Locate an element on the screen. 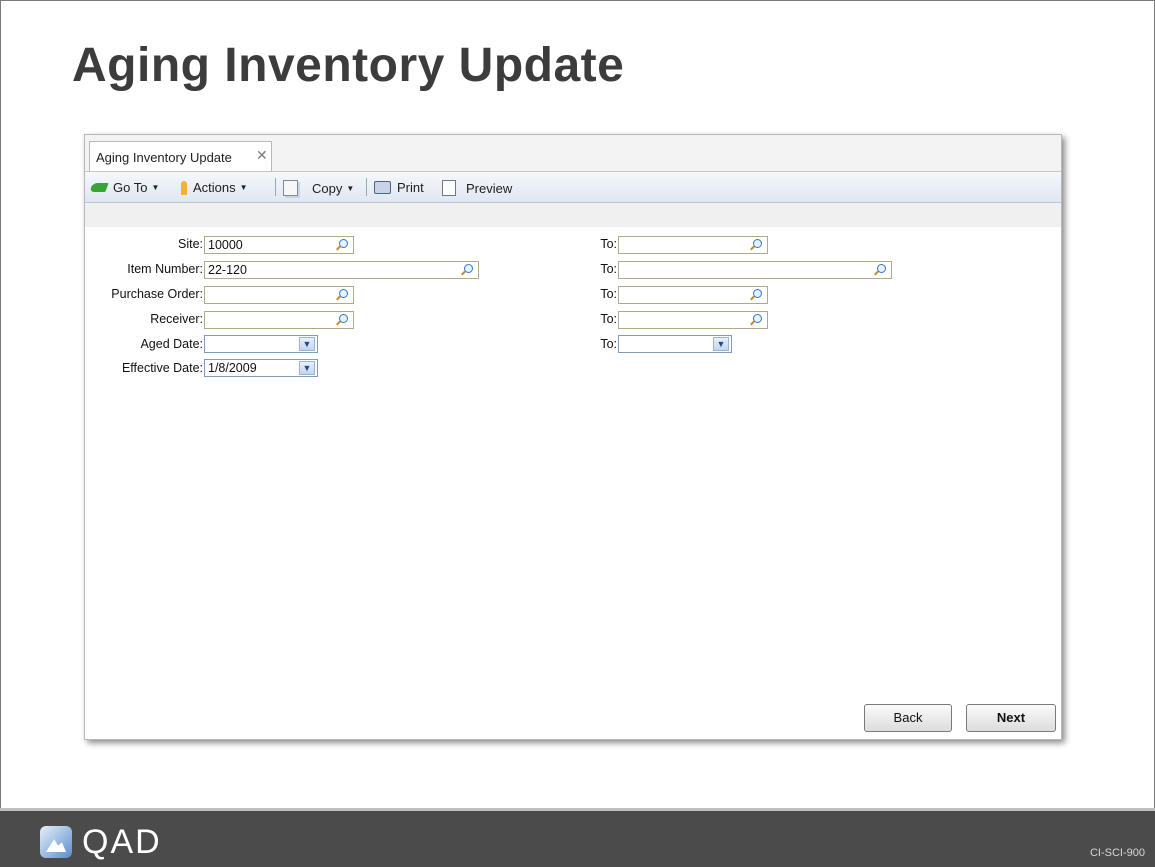 The width and height of the screenshot is (1155, 867). aged-date-picker: ▼ is located at coordinates (261, 344).